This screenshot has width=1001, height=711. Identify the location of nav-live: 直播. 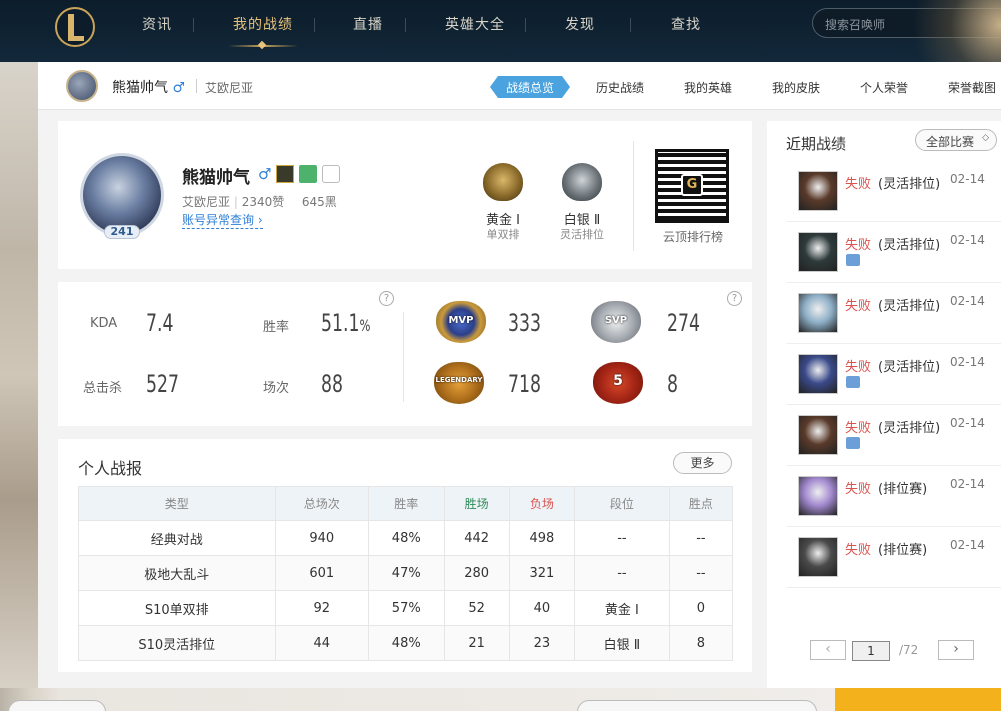
(368, 24).